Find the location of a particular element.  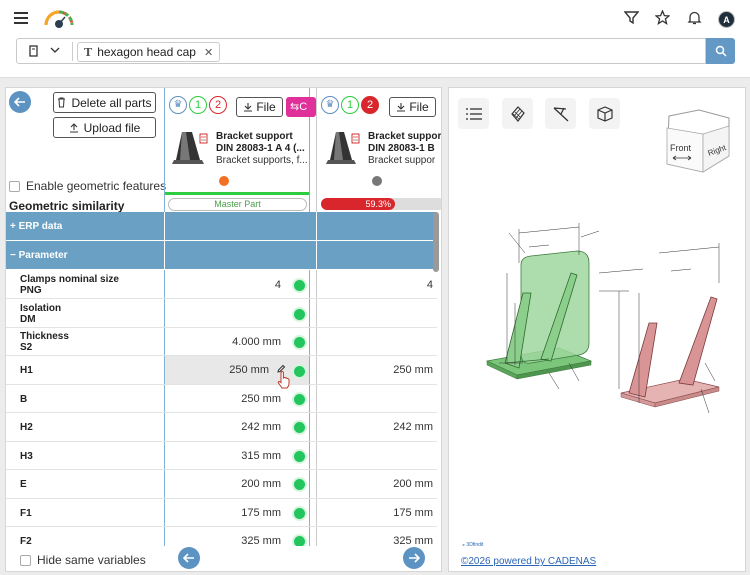

status-dot is located at coordinates (377, 181).